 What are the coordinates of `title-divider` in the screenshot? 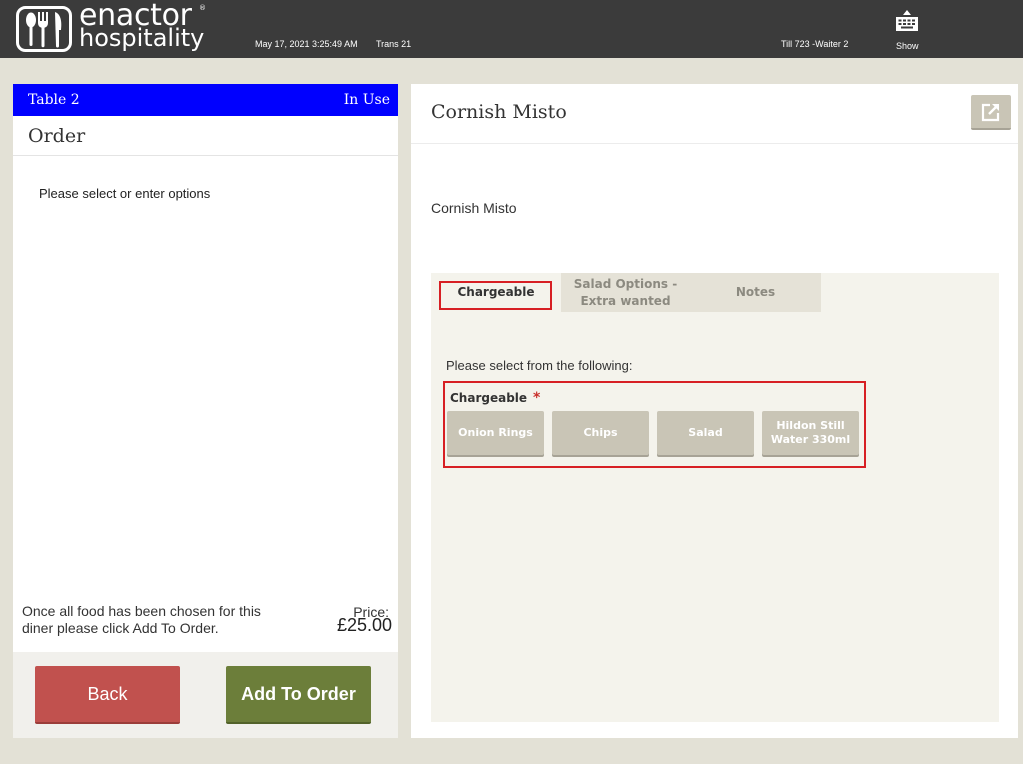 It's located at (714, 143).